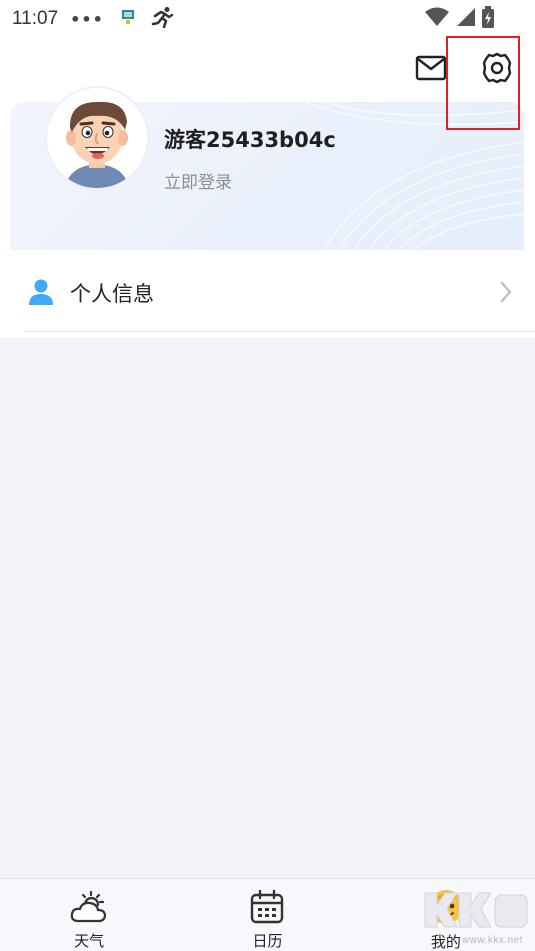  What do you see at coordinates (446, 907) in the screenshot?
I see `avatar-face-icon` at bounding box center [446, 907].